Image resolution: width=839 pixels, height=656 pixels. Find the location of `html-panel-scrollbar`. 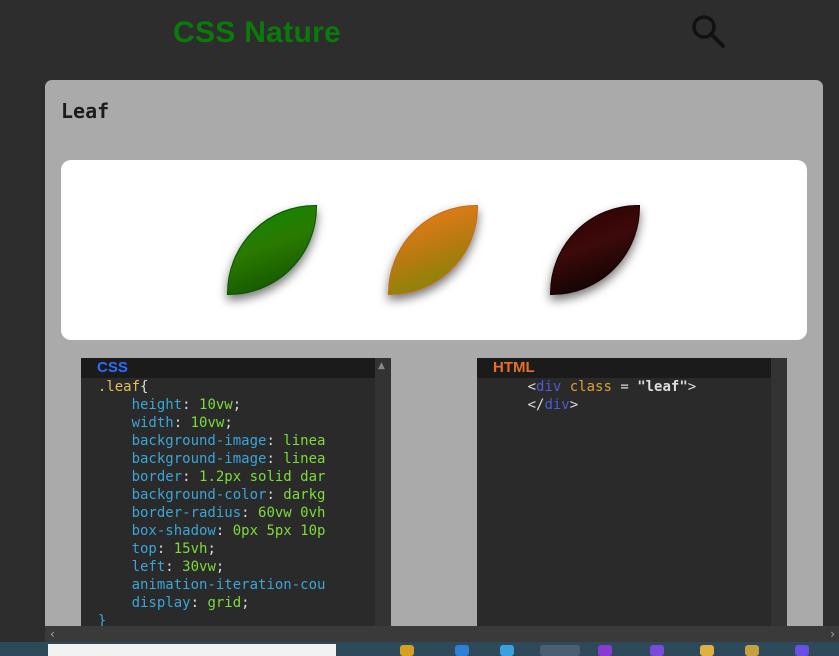

html-panel-scrollbar is located at coordinates (779, 493).